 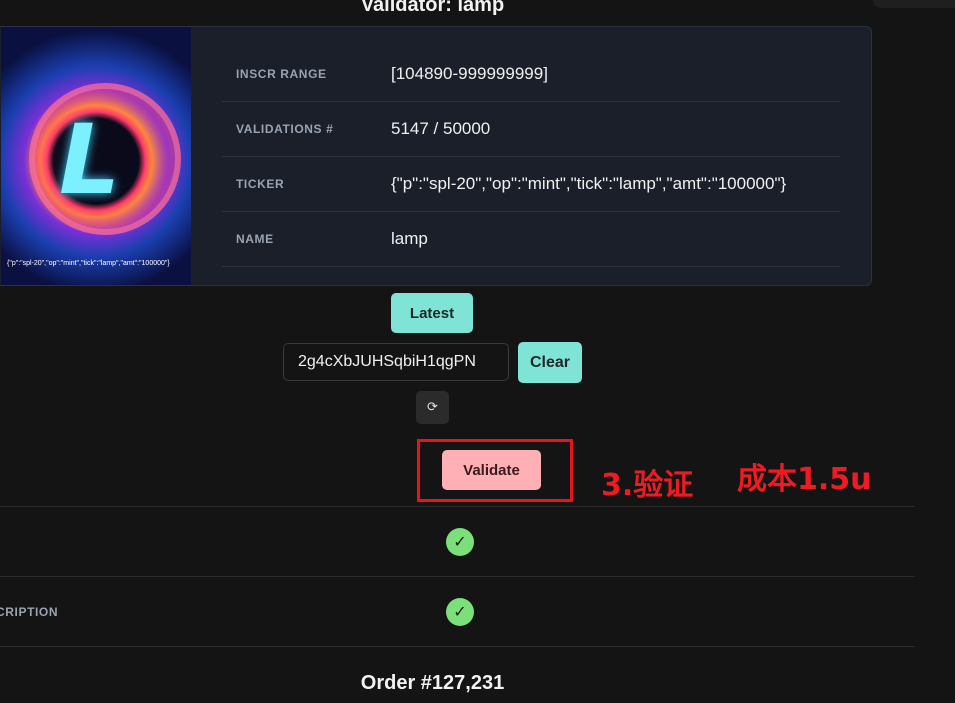 What do you see at coordinates (29, 612) in the screenshot?
I see `check-row-label: CRIPTION` at bounding box center [29, 612].